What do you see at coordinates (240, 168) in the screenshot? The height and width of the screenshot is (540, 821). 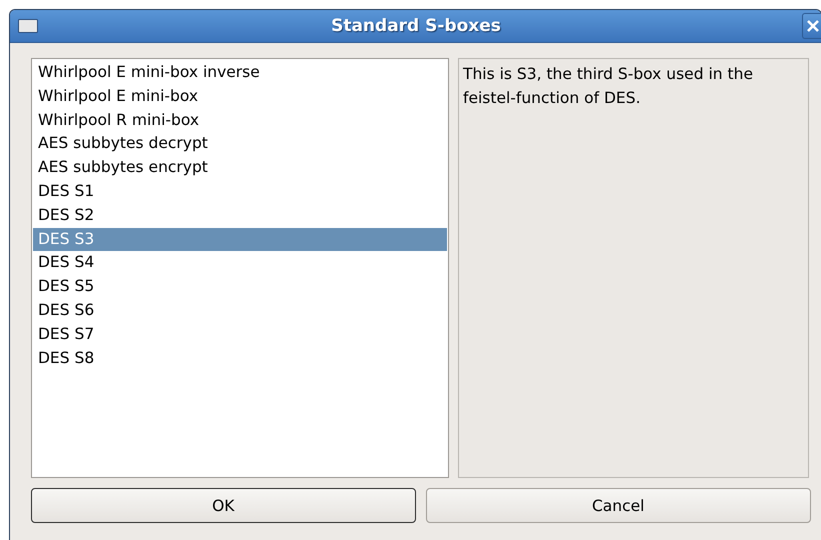 I see `list-item: AES subbytes encrypt` at bounding box center [240, 168].